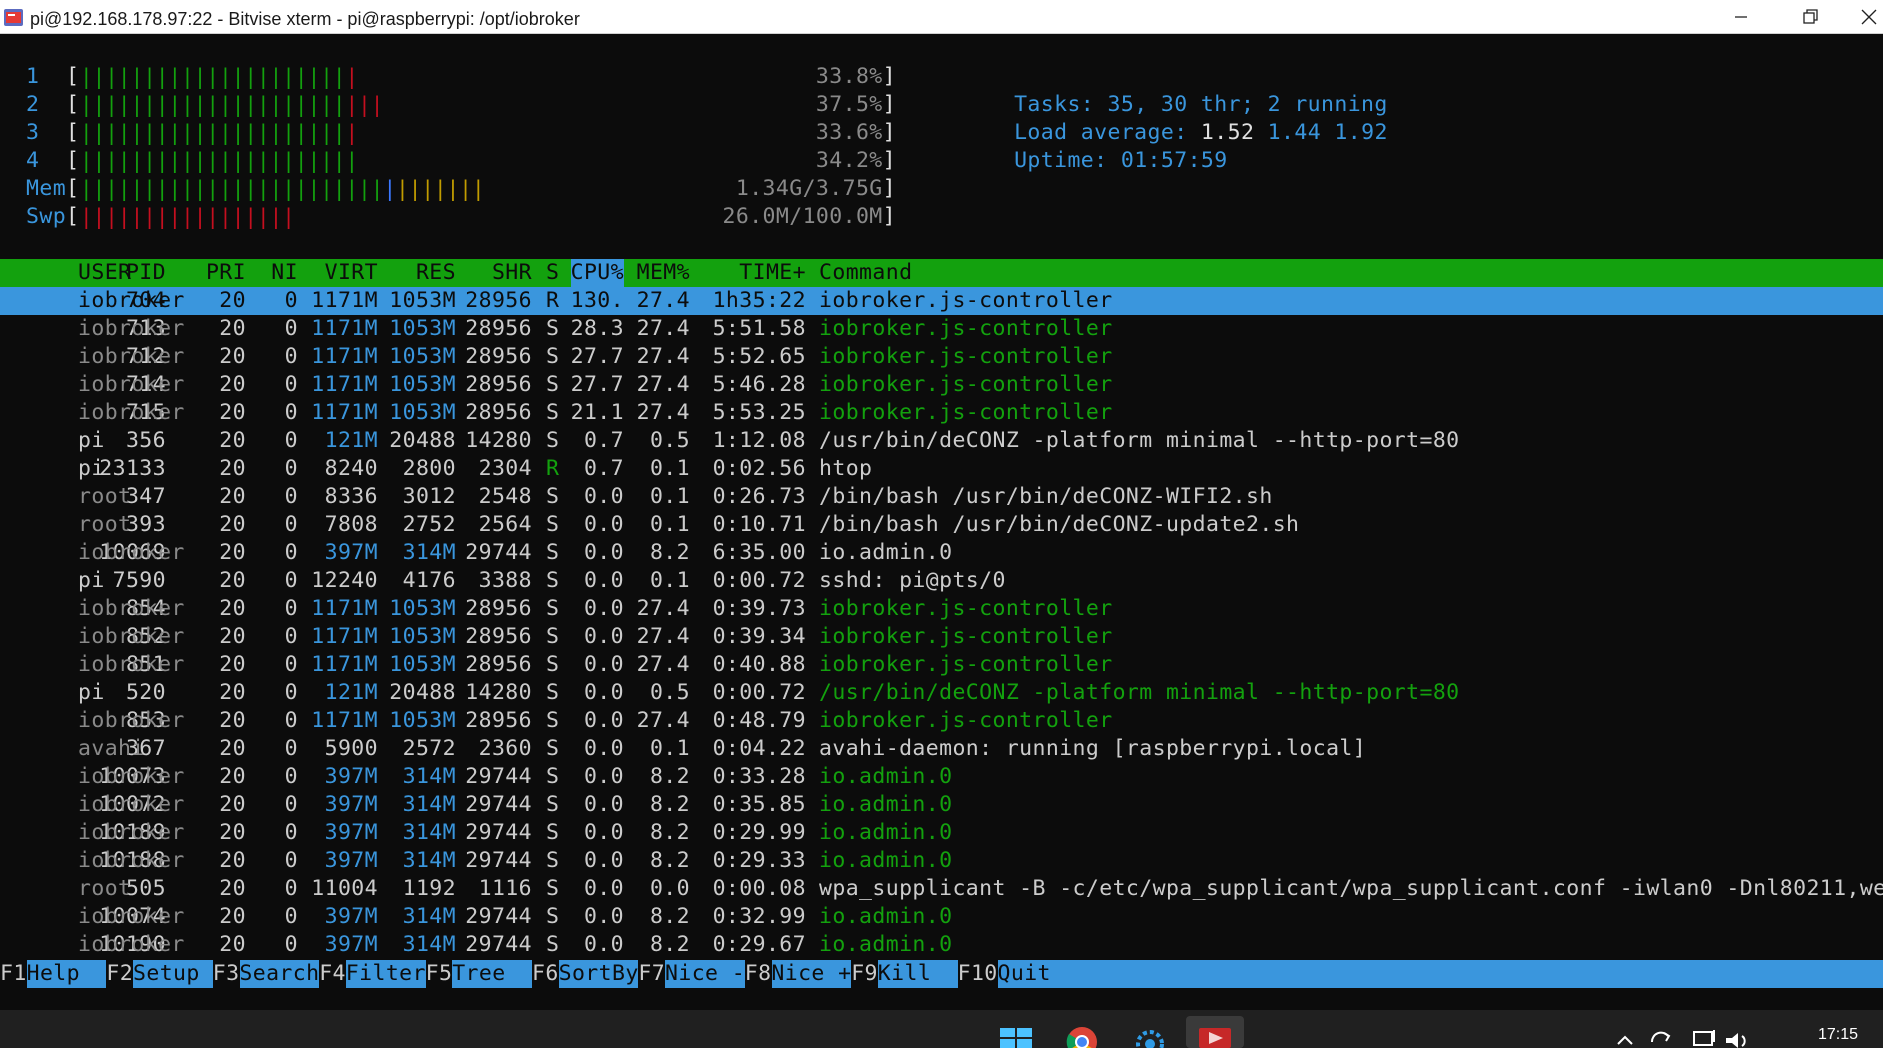 Image resolution: width=1883 pixels, height=1048 pixels. I want to click on fkey-label-f2: Setup, so click(173, 974).